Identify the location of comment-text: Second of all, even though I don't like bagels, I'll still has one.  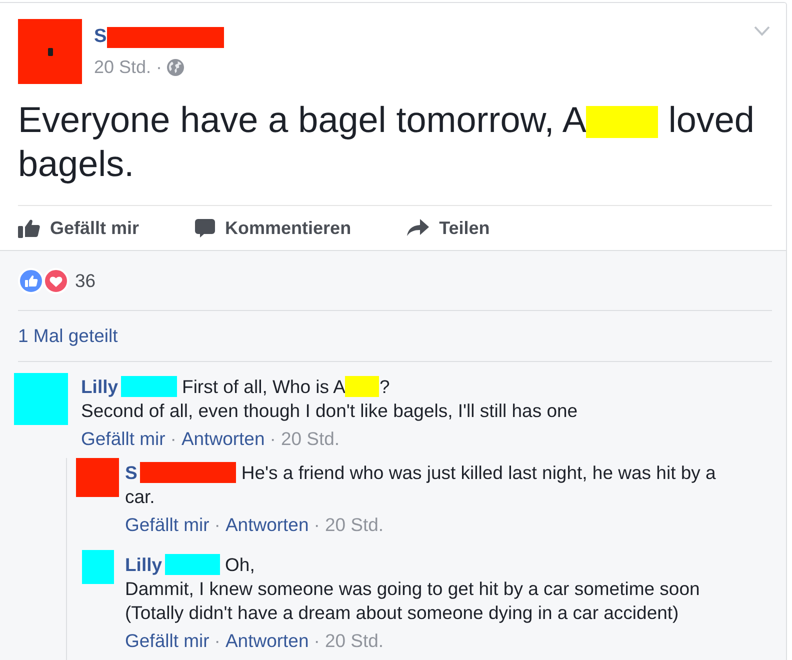
(330, 411).